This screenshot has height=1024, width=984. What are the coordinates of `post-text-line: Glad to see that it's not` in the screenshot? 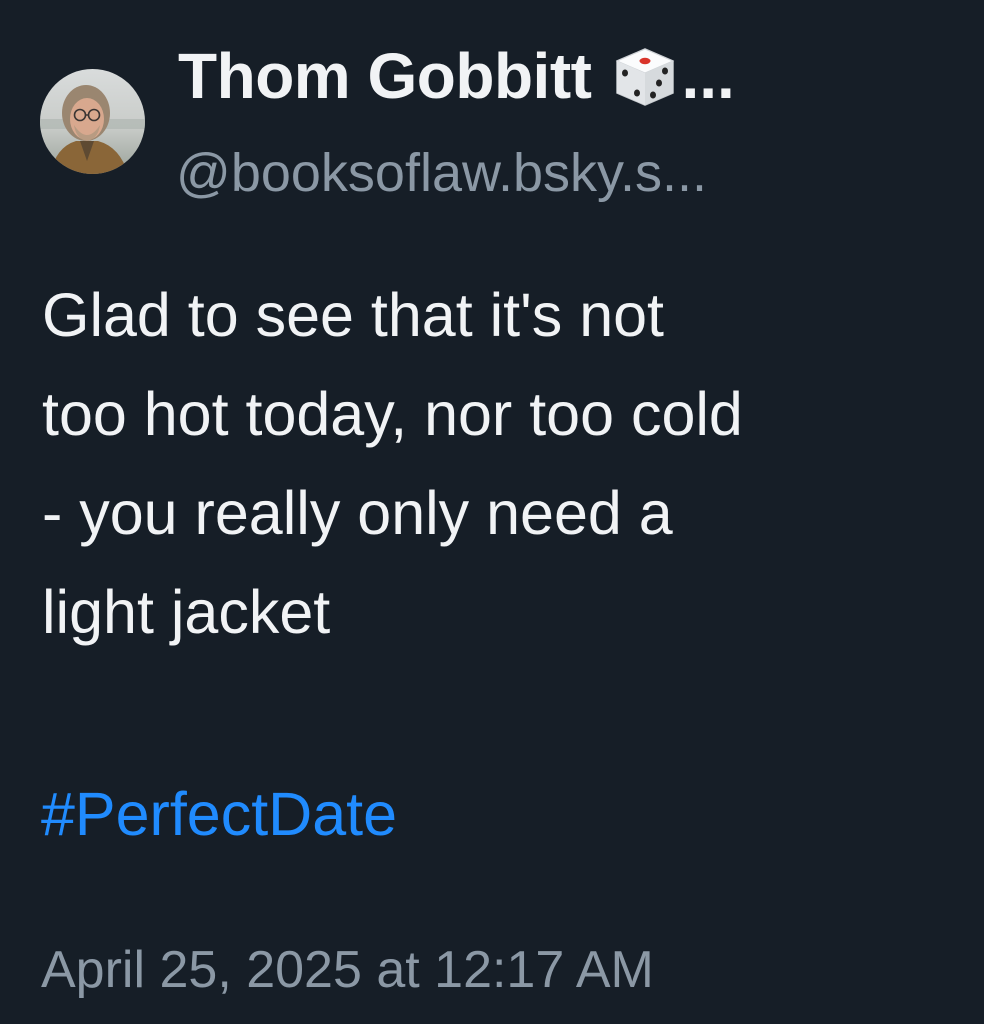 It's located at (353, 315).